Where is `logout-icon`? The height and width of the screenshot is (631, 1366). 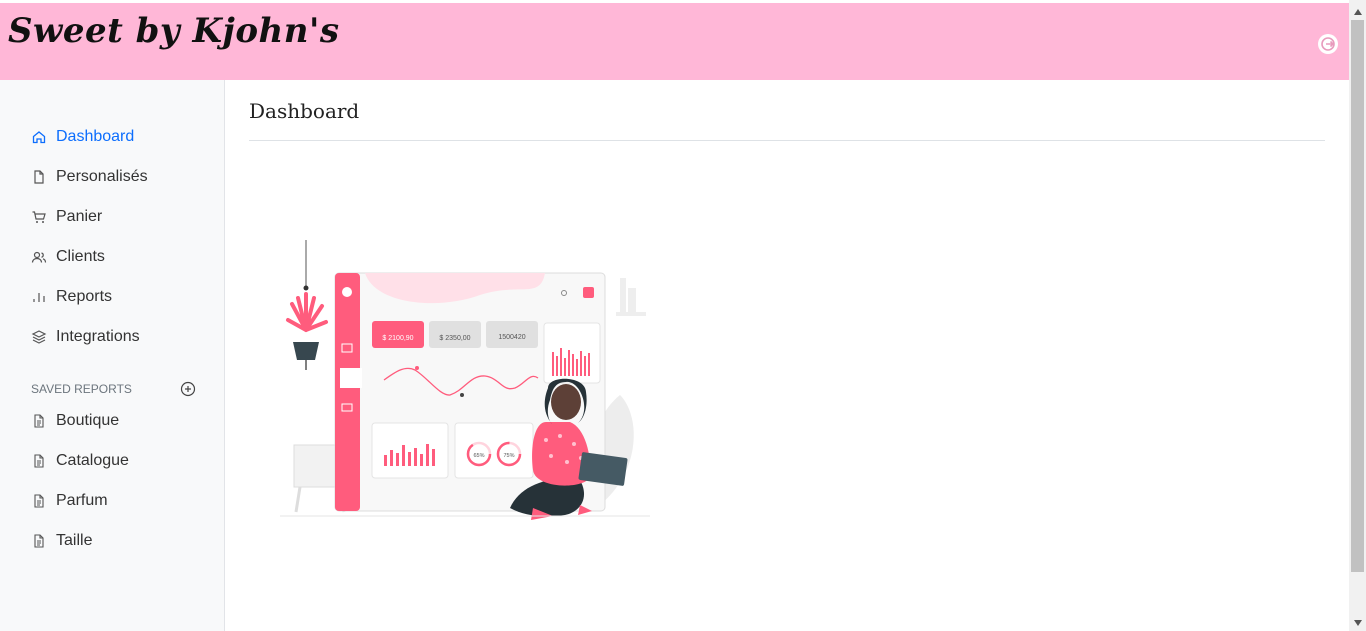
logout-icon is located at coordinates (1328, 44).